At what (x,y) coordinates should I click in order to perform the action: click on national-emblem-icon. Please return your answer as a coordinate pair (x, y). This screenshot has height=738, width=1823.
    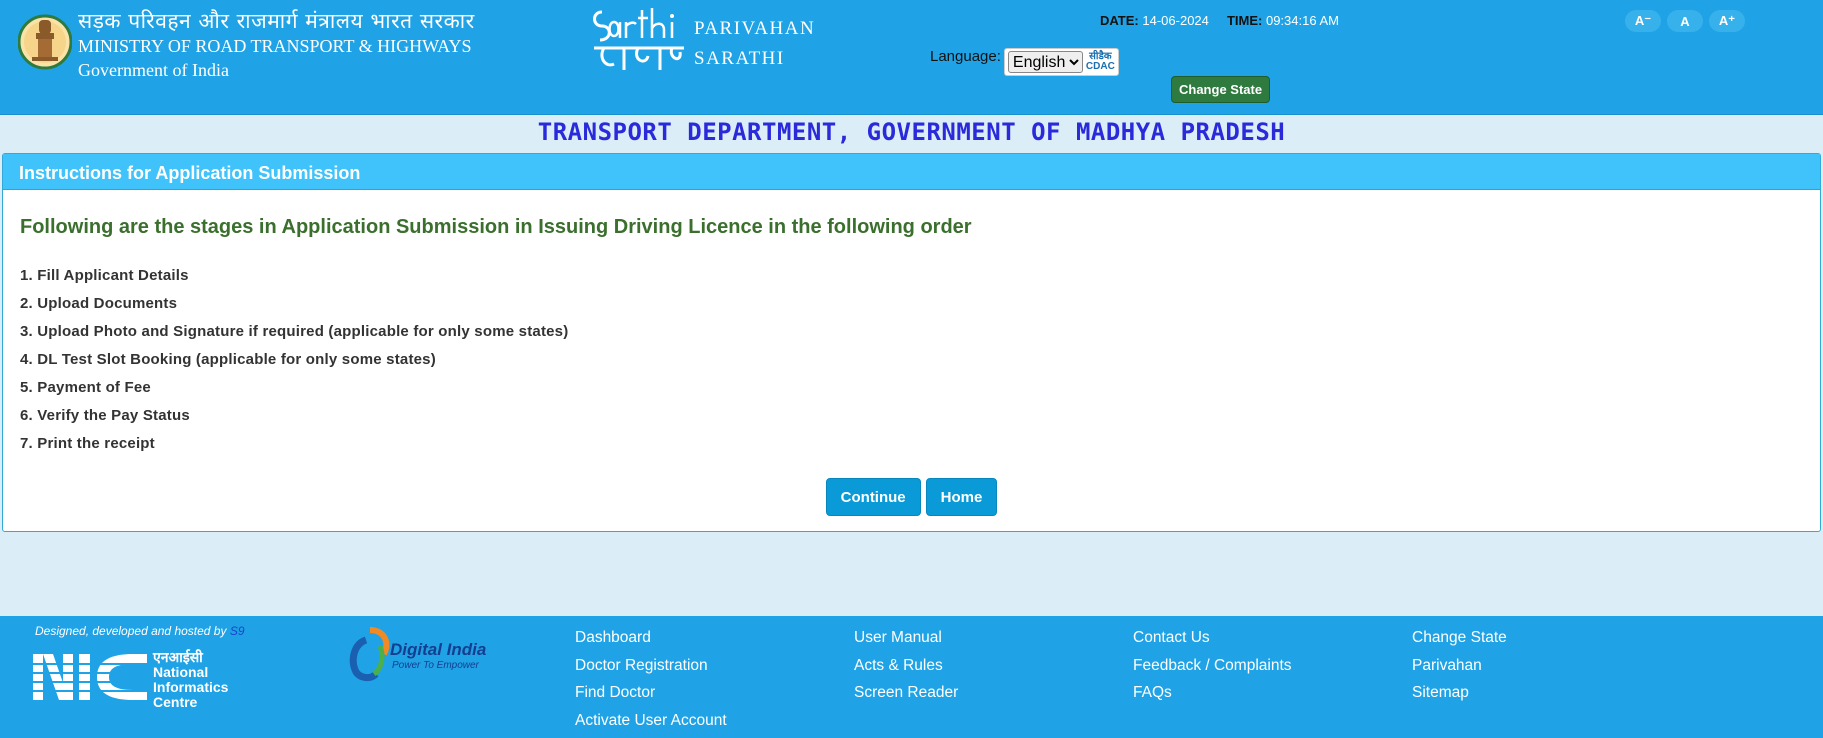
    Looking at the image, I should click on (45, 42).